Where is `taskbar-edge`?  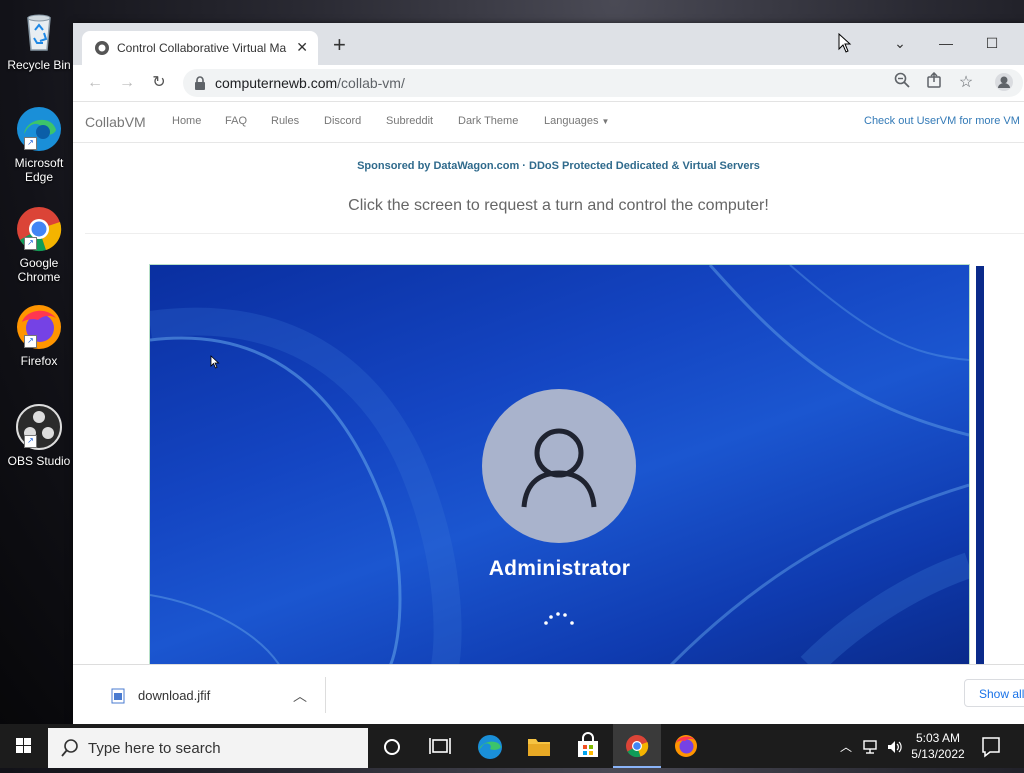
taskbar-edge is located at coordinates (490, 746).